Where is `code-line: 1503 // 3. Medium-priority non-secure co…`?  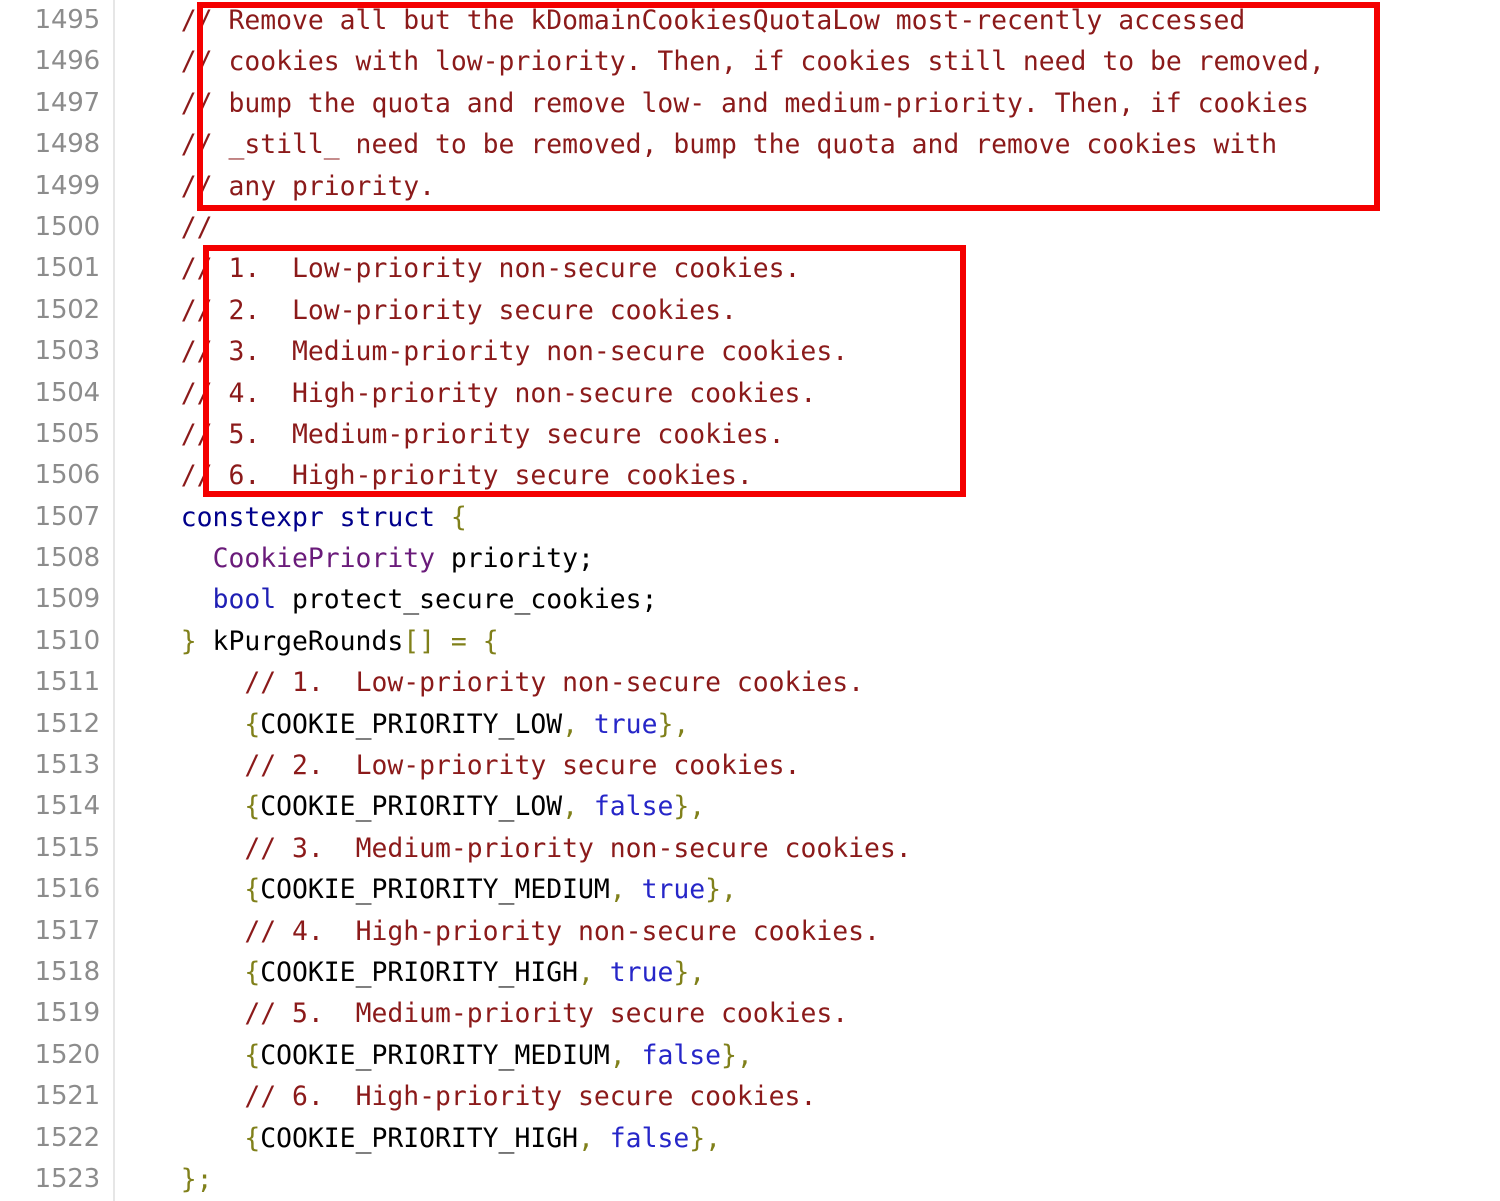 code-line: 1503 // 3. Medium-priority non-secure co… is located at coordinates (750, 351).